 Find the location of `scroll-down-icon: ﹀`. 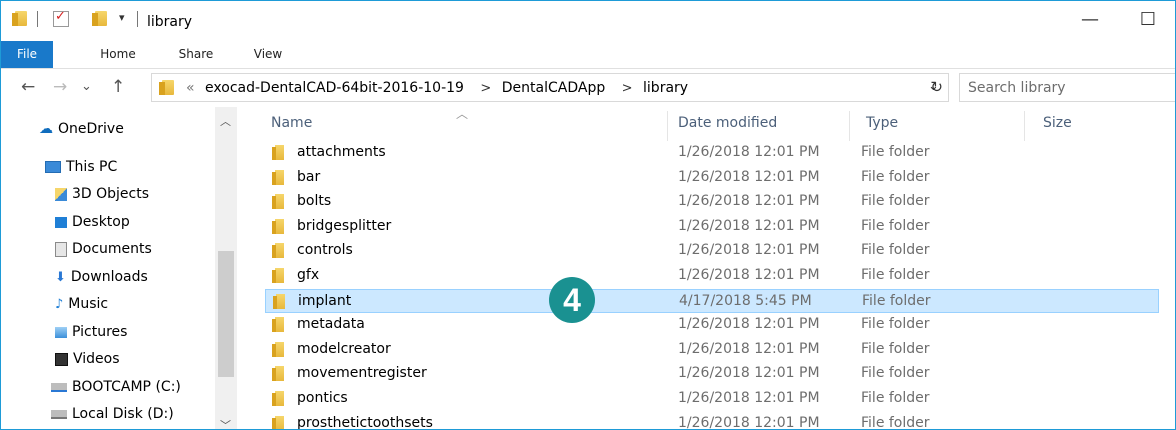

scroll-down-icon: ﹀ is located at coordinates (225, 423).